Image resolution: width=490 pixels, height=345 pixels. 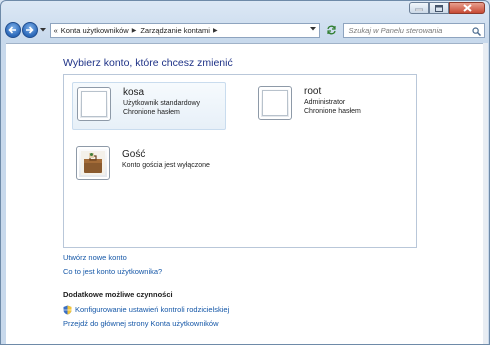 I want to click on address-overflow-chevron: «, so click(x=56, y=30).